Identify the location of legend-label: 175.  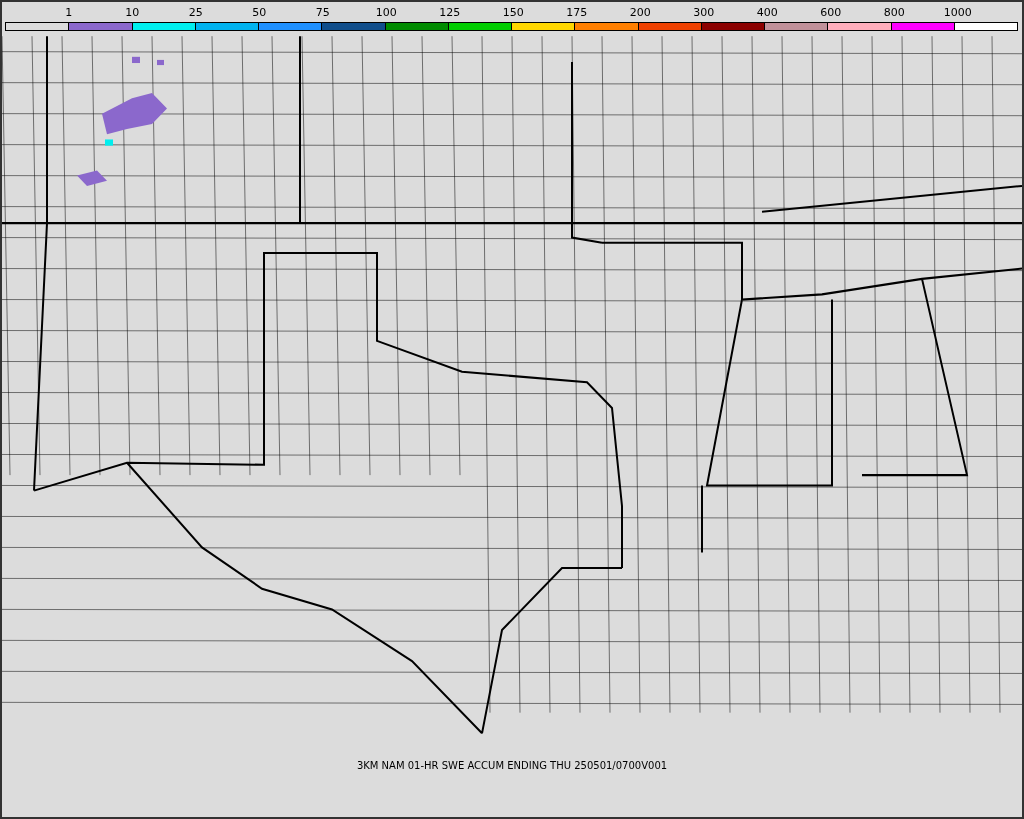
(577, 13).